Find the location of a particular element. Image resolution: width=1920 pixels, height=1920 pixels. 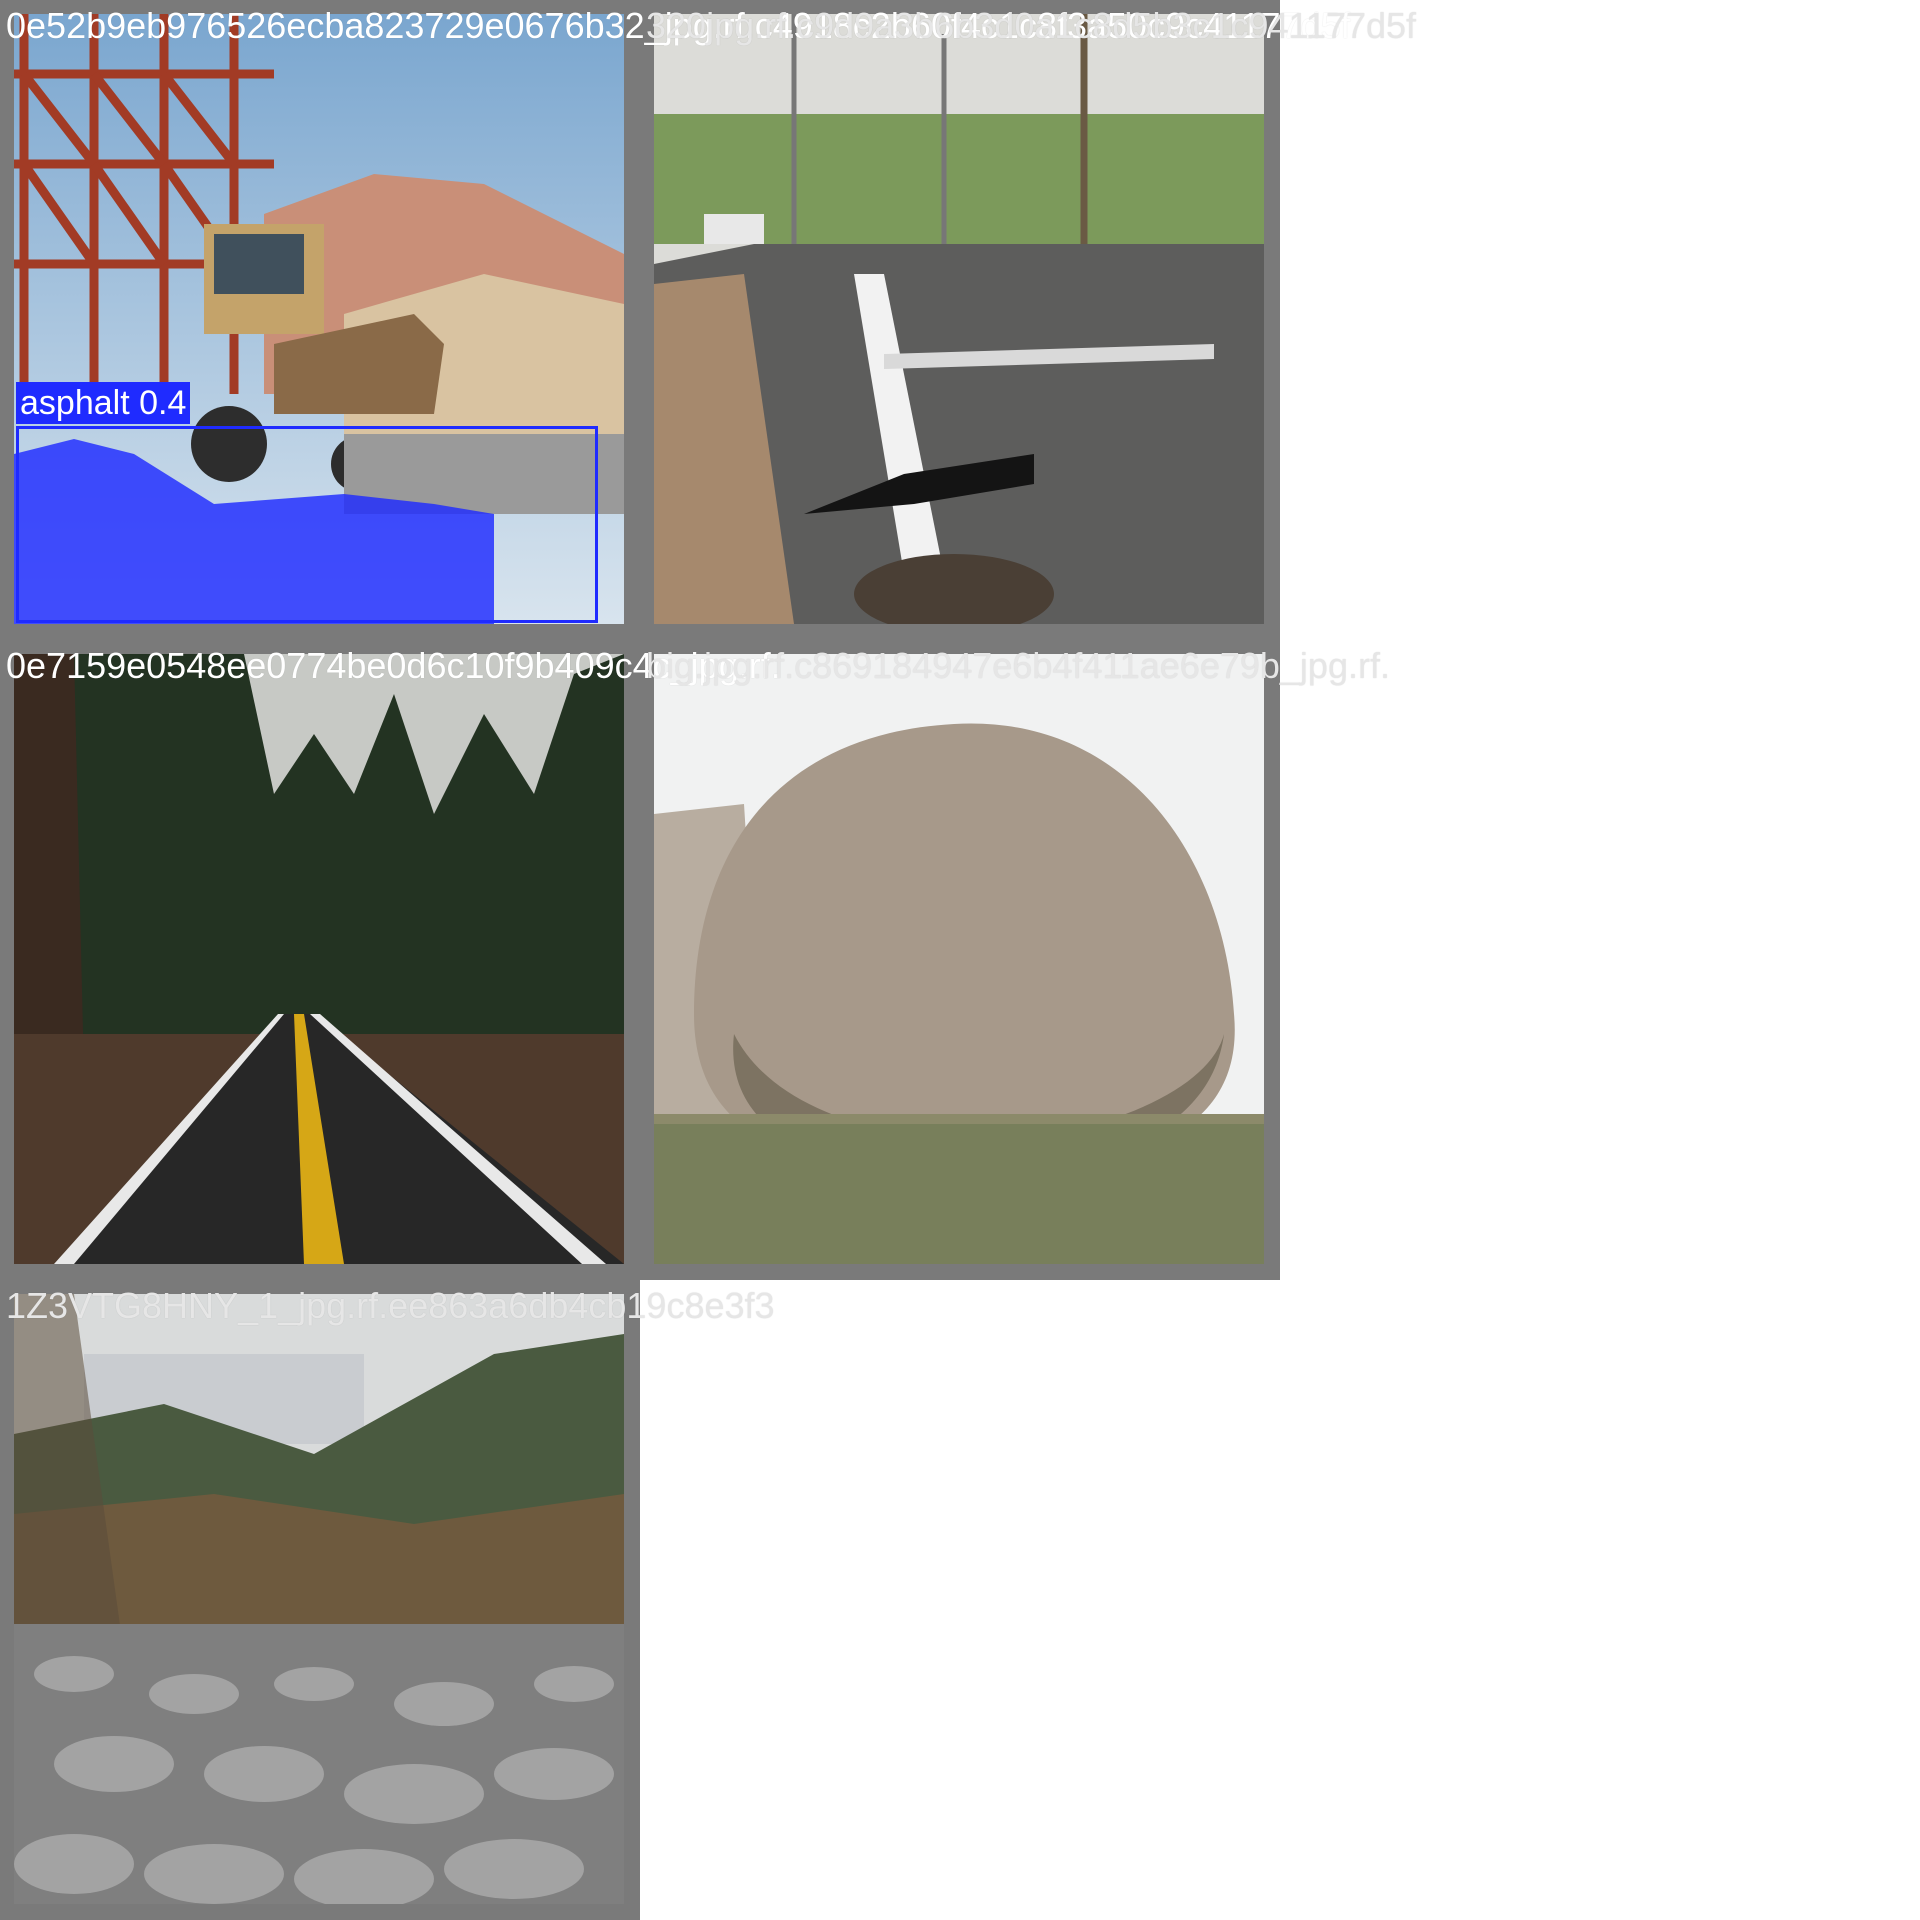

detection-label: asphalt 0.4 is located at coordinates (103, 403).